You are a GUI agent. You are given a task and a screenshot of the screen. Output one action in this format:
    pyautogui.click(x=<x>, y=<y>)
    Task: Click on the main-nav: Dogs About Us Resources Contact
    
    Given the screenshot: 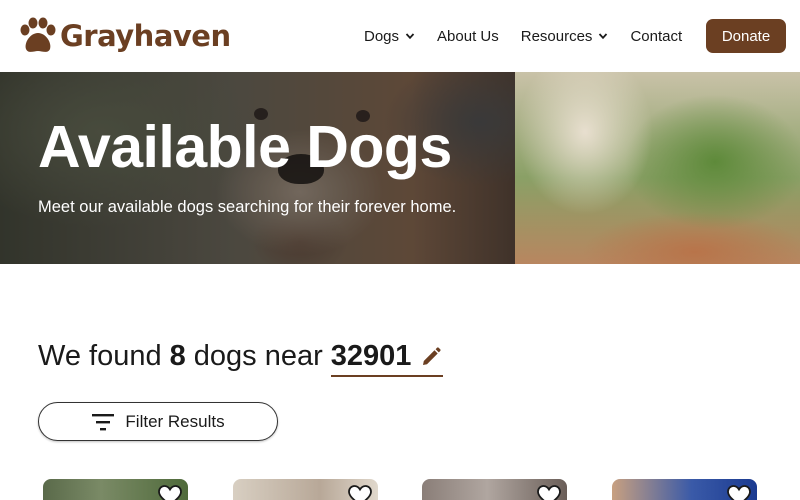 What is the action you would take?
    pyautogui.click(x=534, y=36)
    